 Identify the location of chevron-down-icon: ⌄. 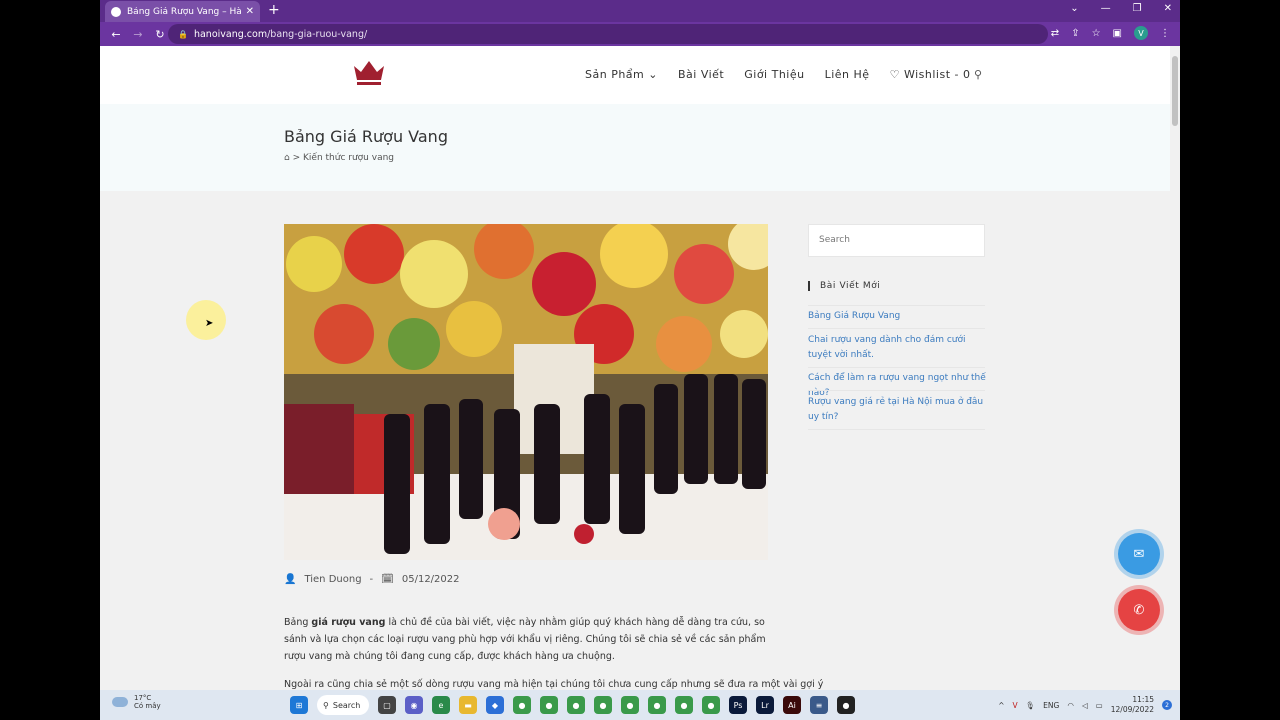
(653, 74).